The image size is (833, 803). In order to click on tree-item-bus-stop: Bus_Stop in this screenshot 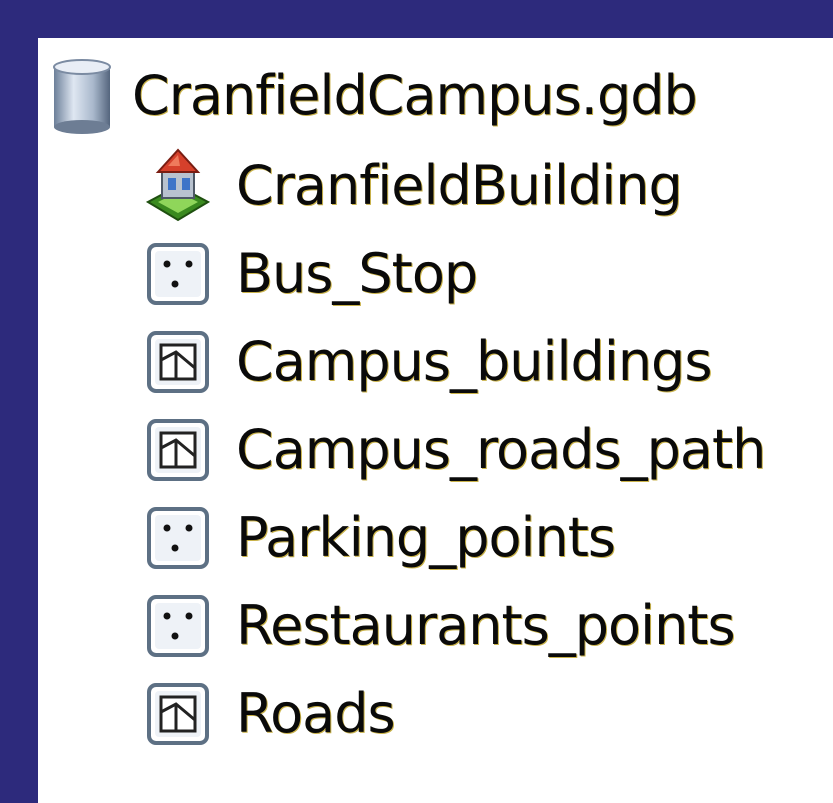, I will do `click(312, 274)`.